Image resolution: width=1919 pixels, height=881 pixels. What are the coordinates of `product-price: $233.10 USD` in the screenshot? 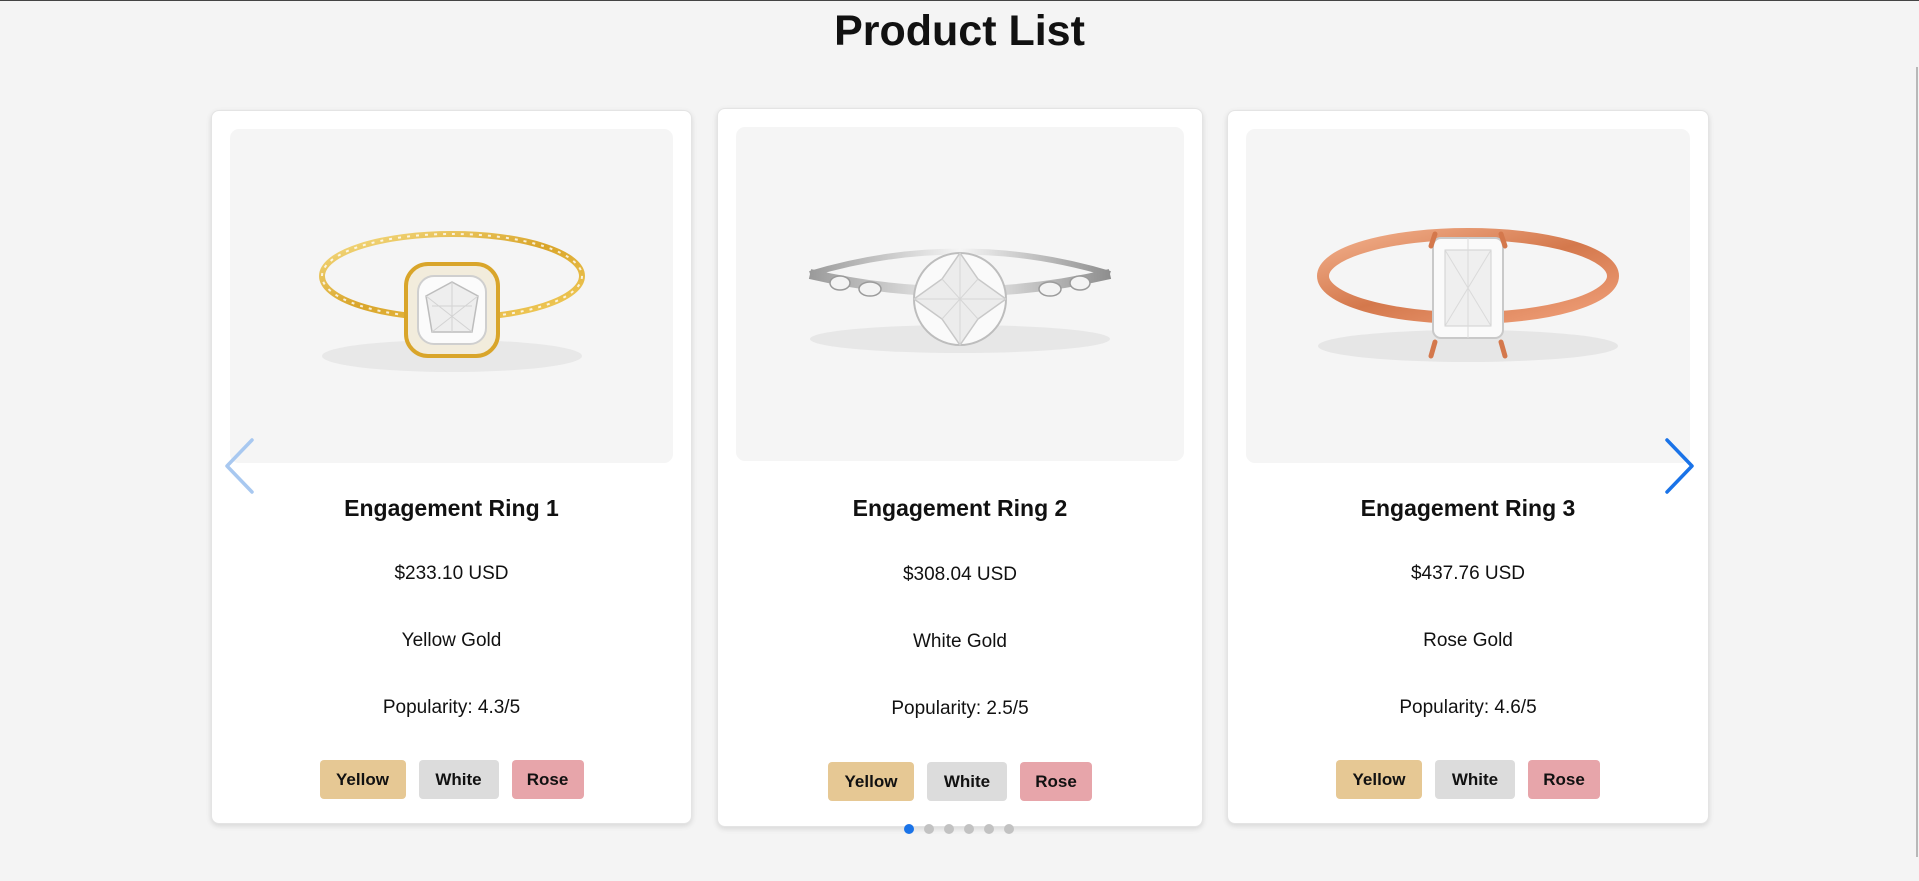 It's located at (451, 573).